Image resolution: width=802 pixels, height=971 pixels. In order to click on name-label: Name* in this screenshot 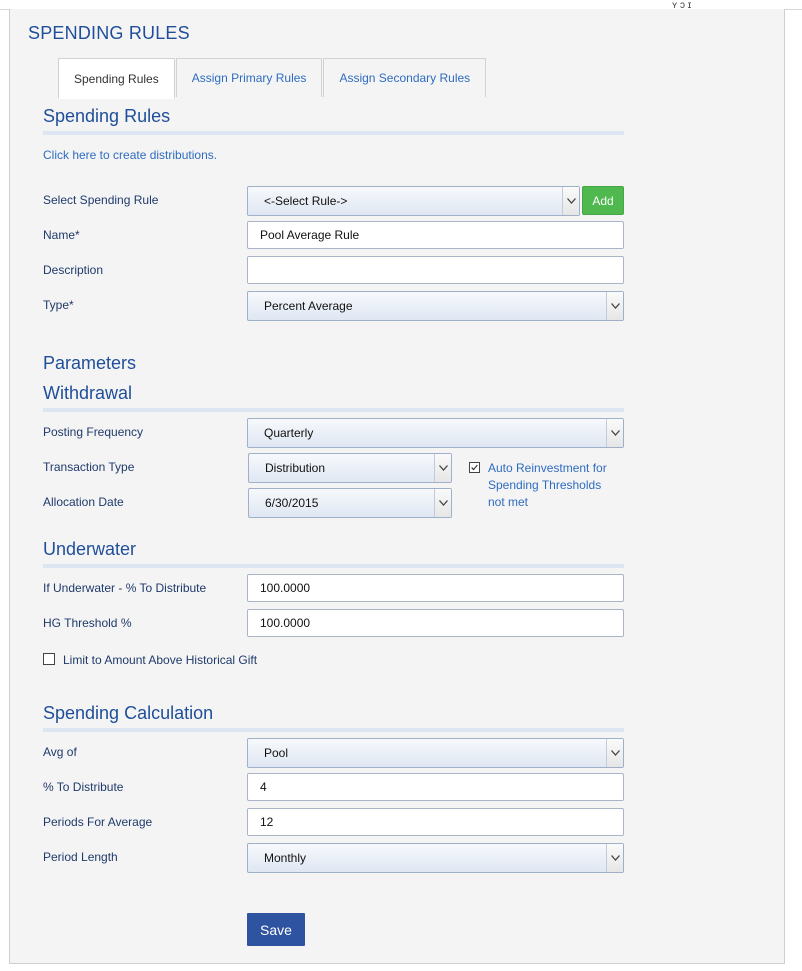, I will do `click(61, 235)`.